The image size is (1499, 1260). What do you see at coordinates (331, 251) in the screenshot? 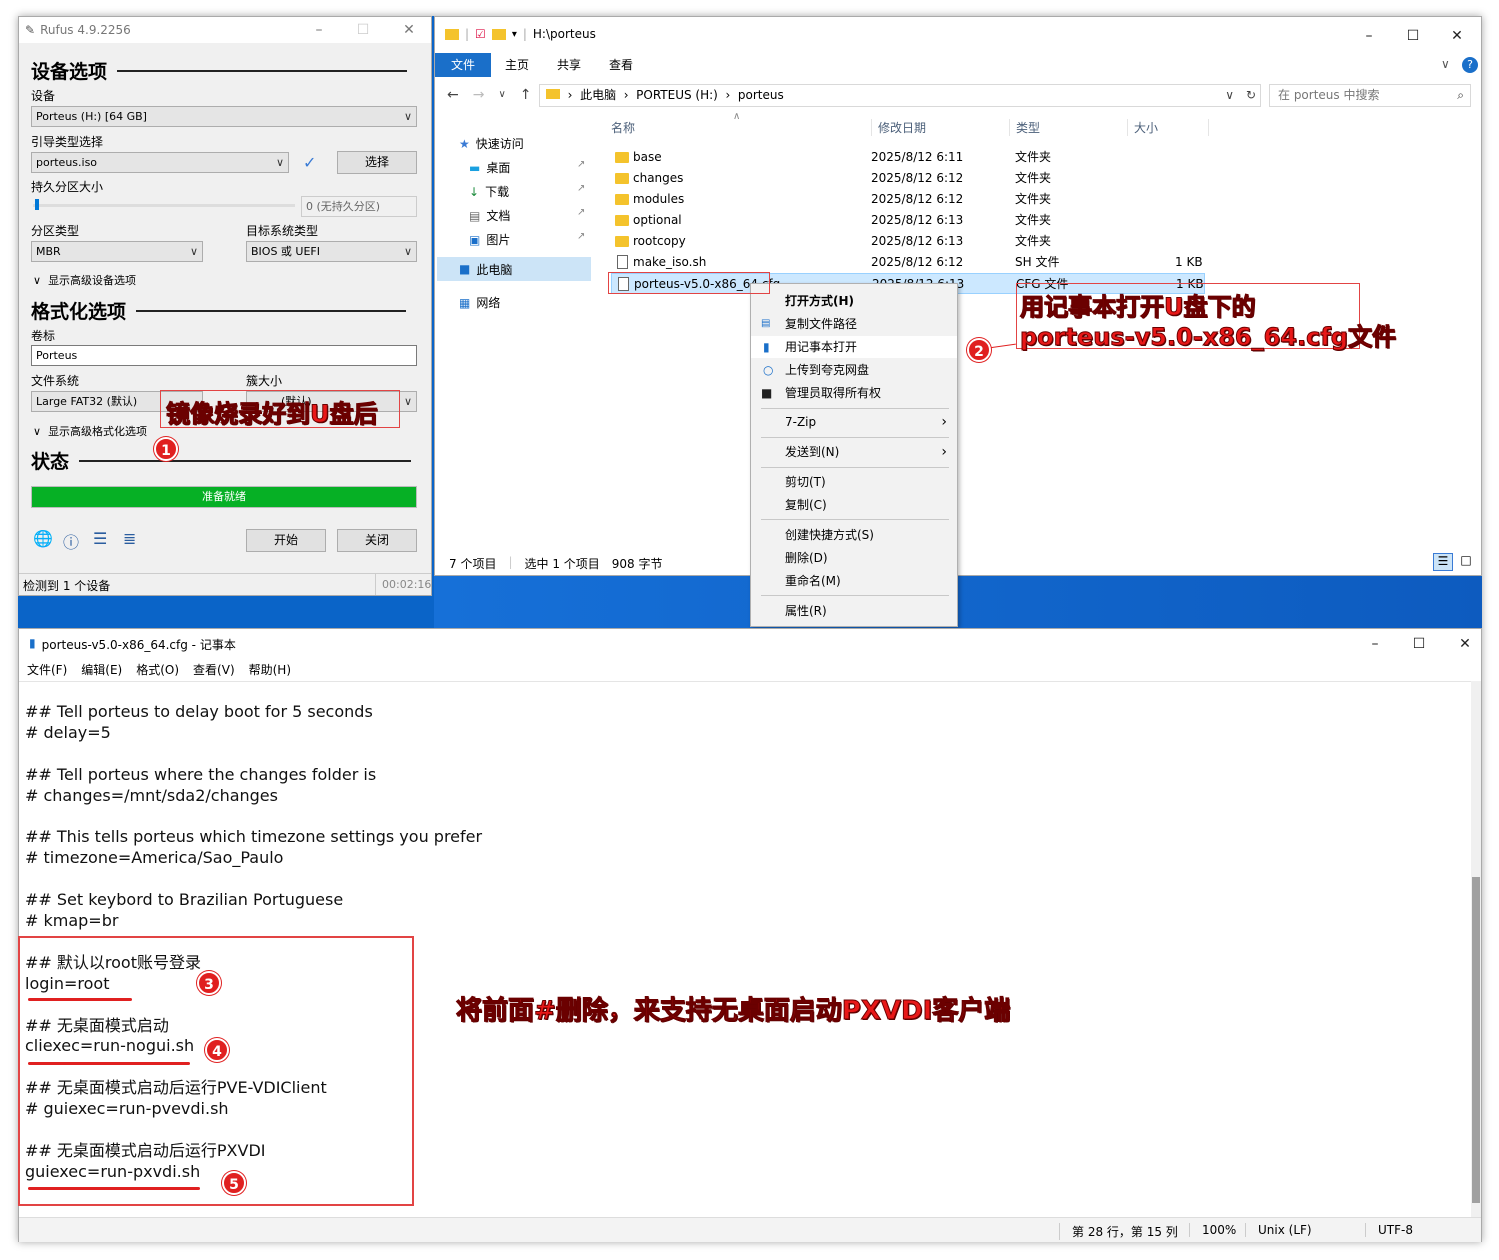
I see `target-select: BIOS 或 UEFI ∨` at bounding box center [331, 251].